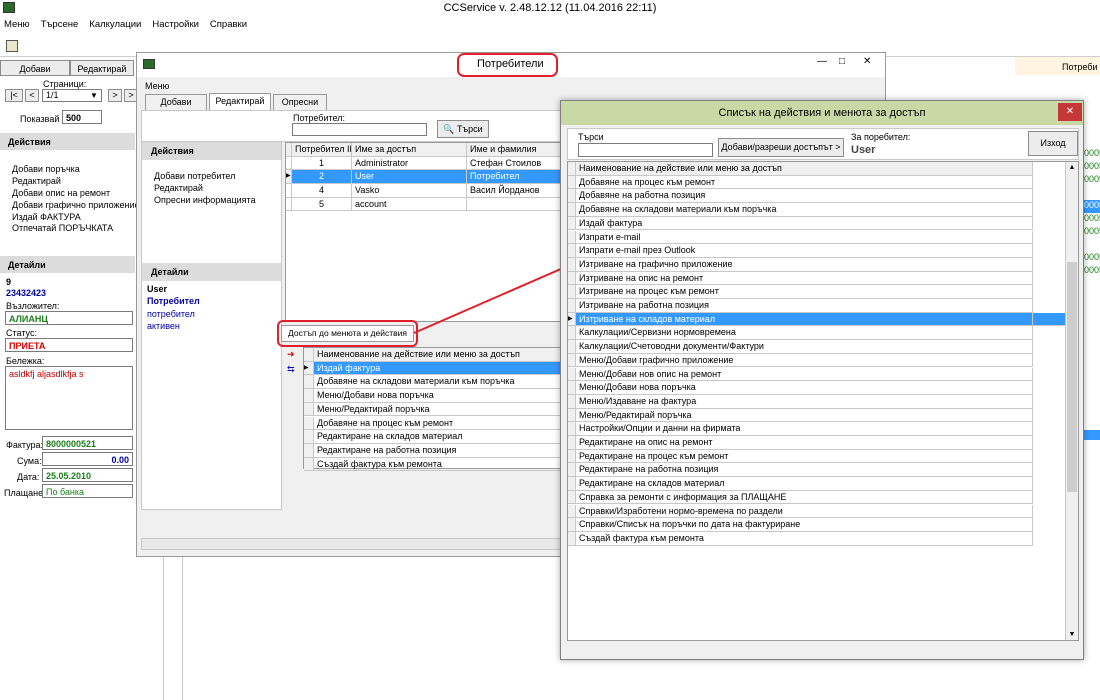  What do you see at coordinates (1072, 634) in the screenshot?
I see `scroll-down-icon: ▼` at bounding box center [1072, 634].